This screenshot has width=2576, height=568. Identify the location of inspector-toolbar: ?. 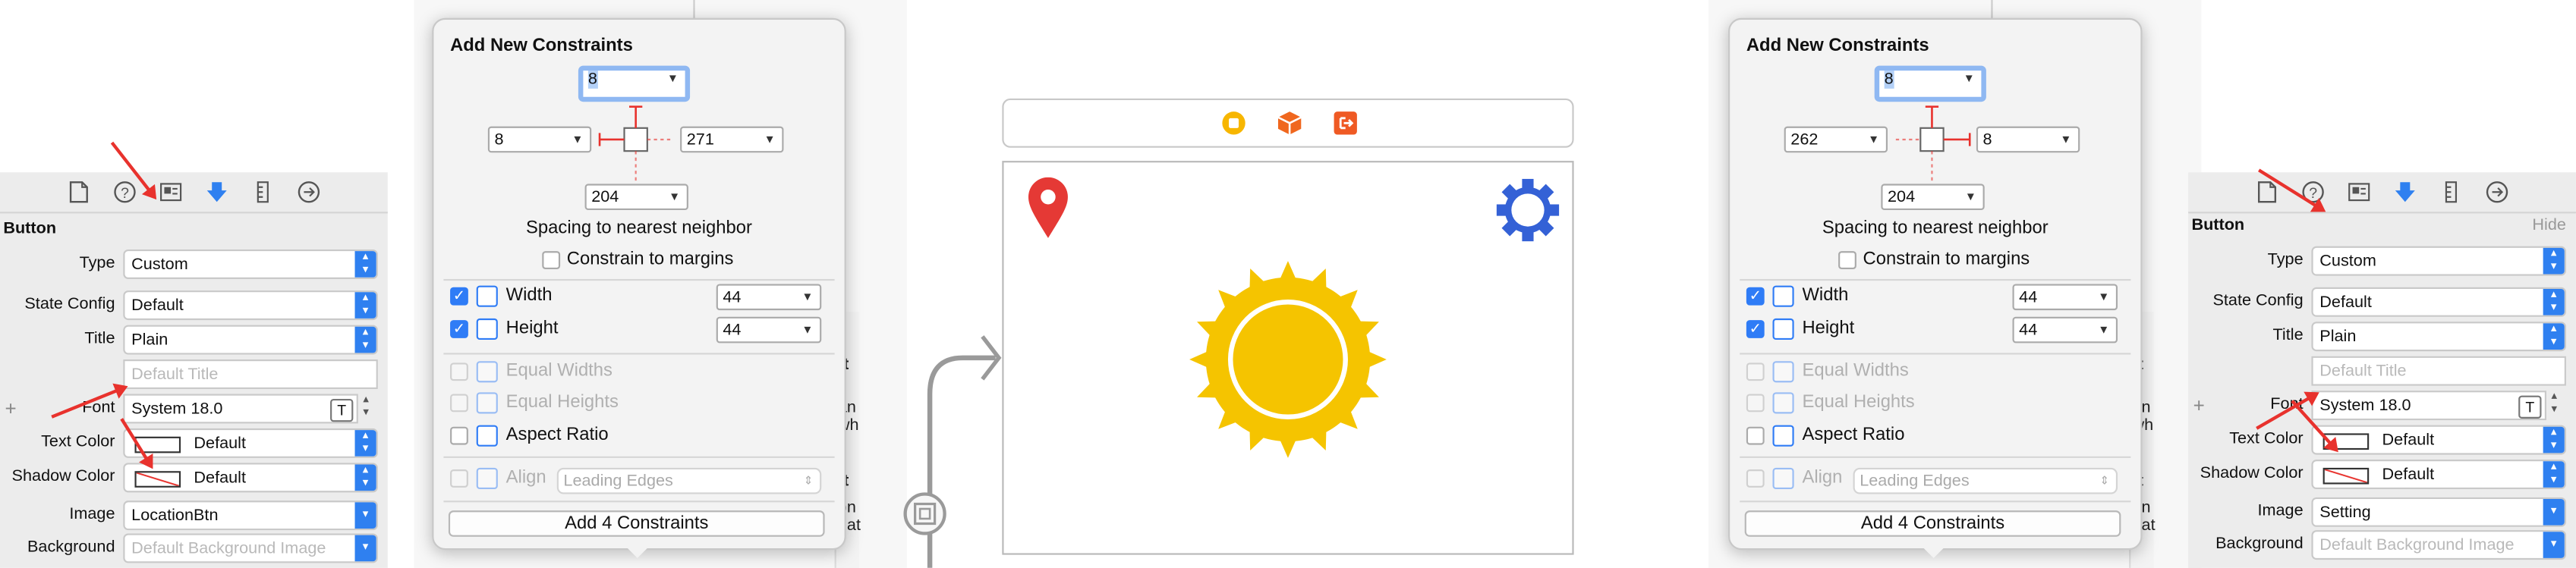
(194, 193).